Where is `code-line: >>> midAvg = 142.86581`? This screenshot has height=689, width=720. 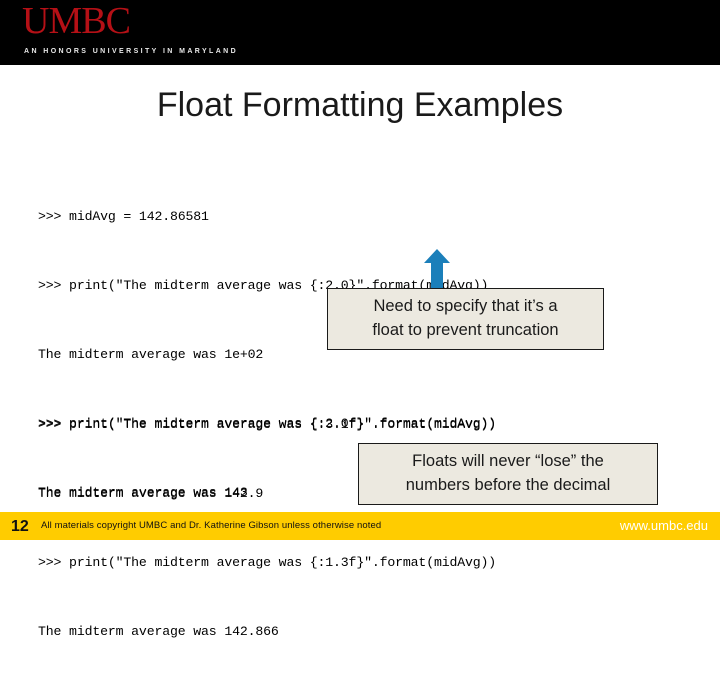 code-line: >>> midAvg = 142.86581 is located at coordinates (123, 216).